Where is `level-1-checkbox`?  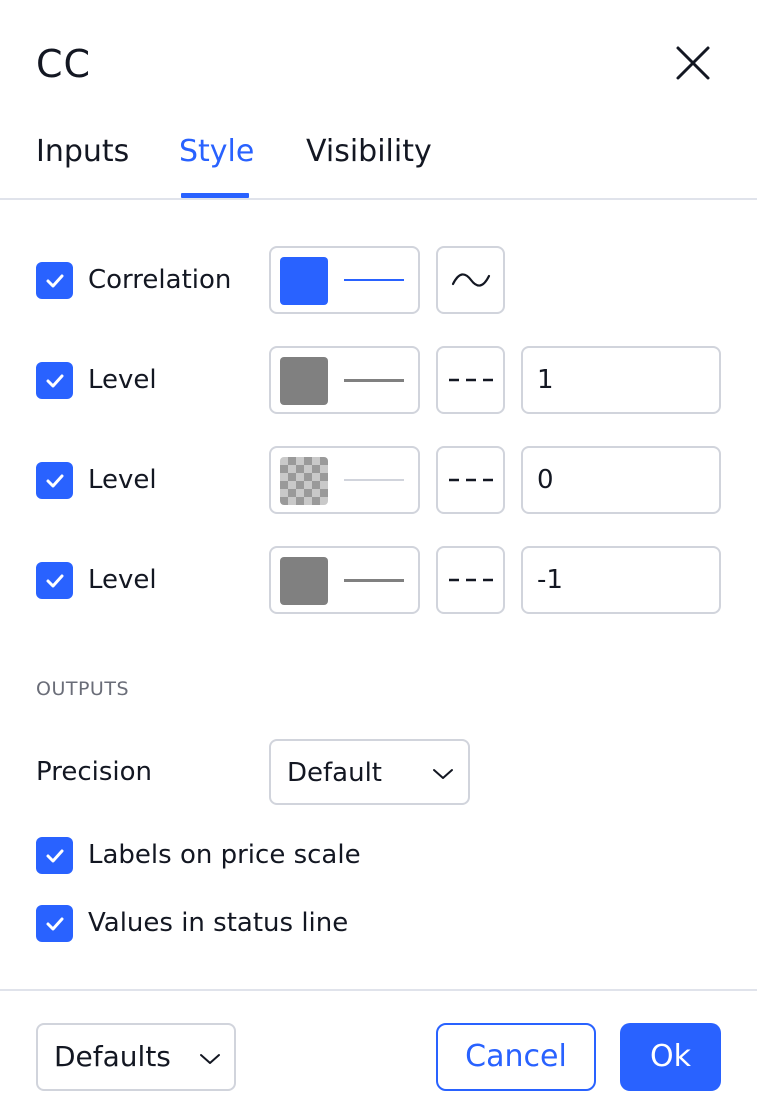 level-1-checkbox is located at coordinates (54, 380).